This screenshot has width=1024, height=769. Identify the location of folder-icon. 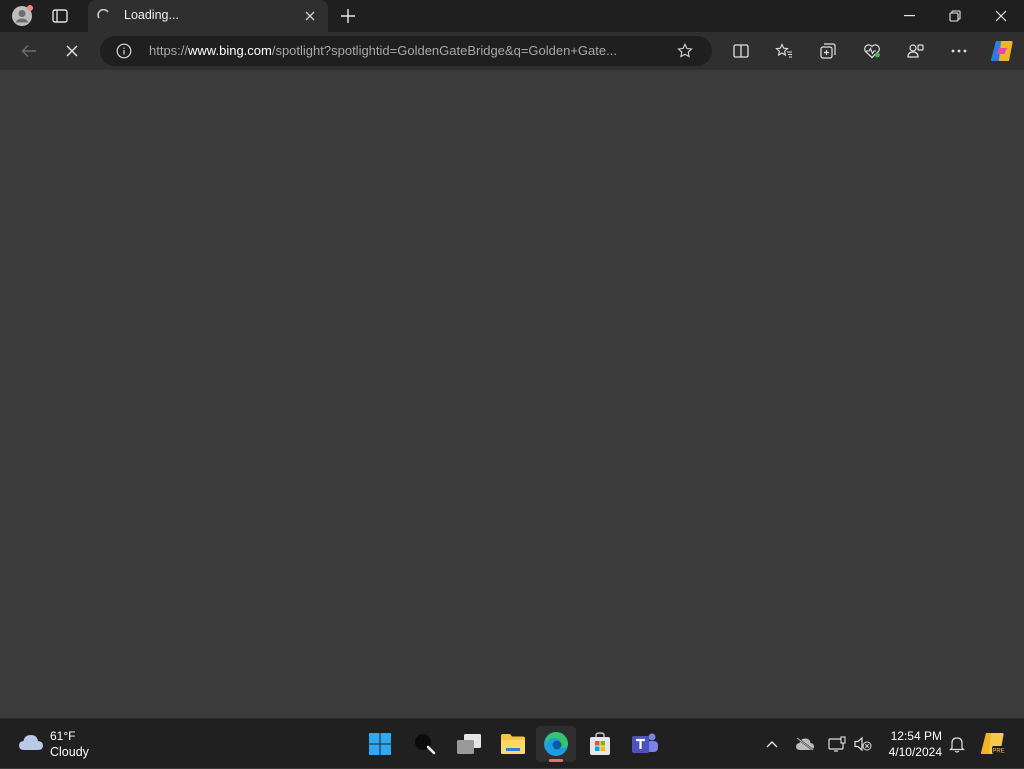
(513, 744).